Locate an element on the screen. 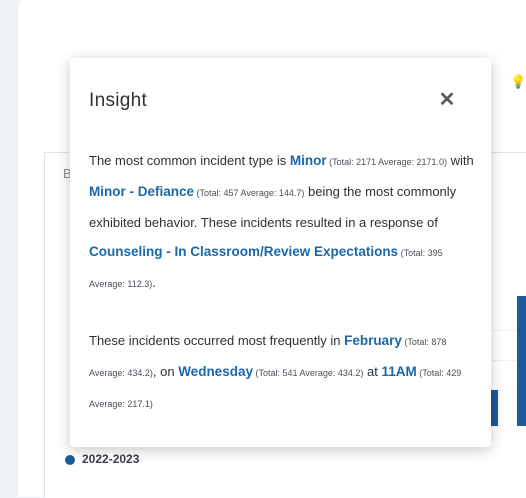 The height and width of the screenshot is (498, 526). behavior-link: Minor - Defiance is located at coordinates (142, 191).